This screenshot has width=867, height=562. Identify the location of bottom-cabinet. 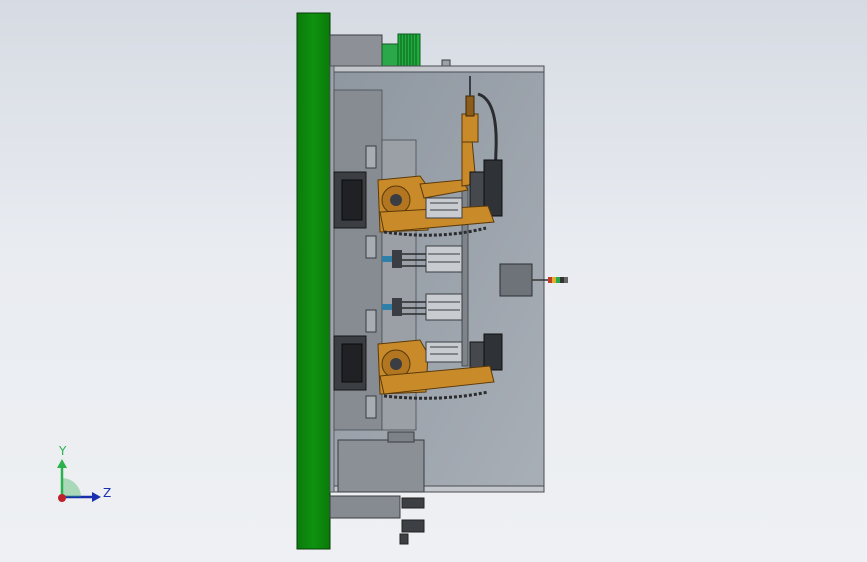
(377, 488).